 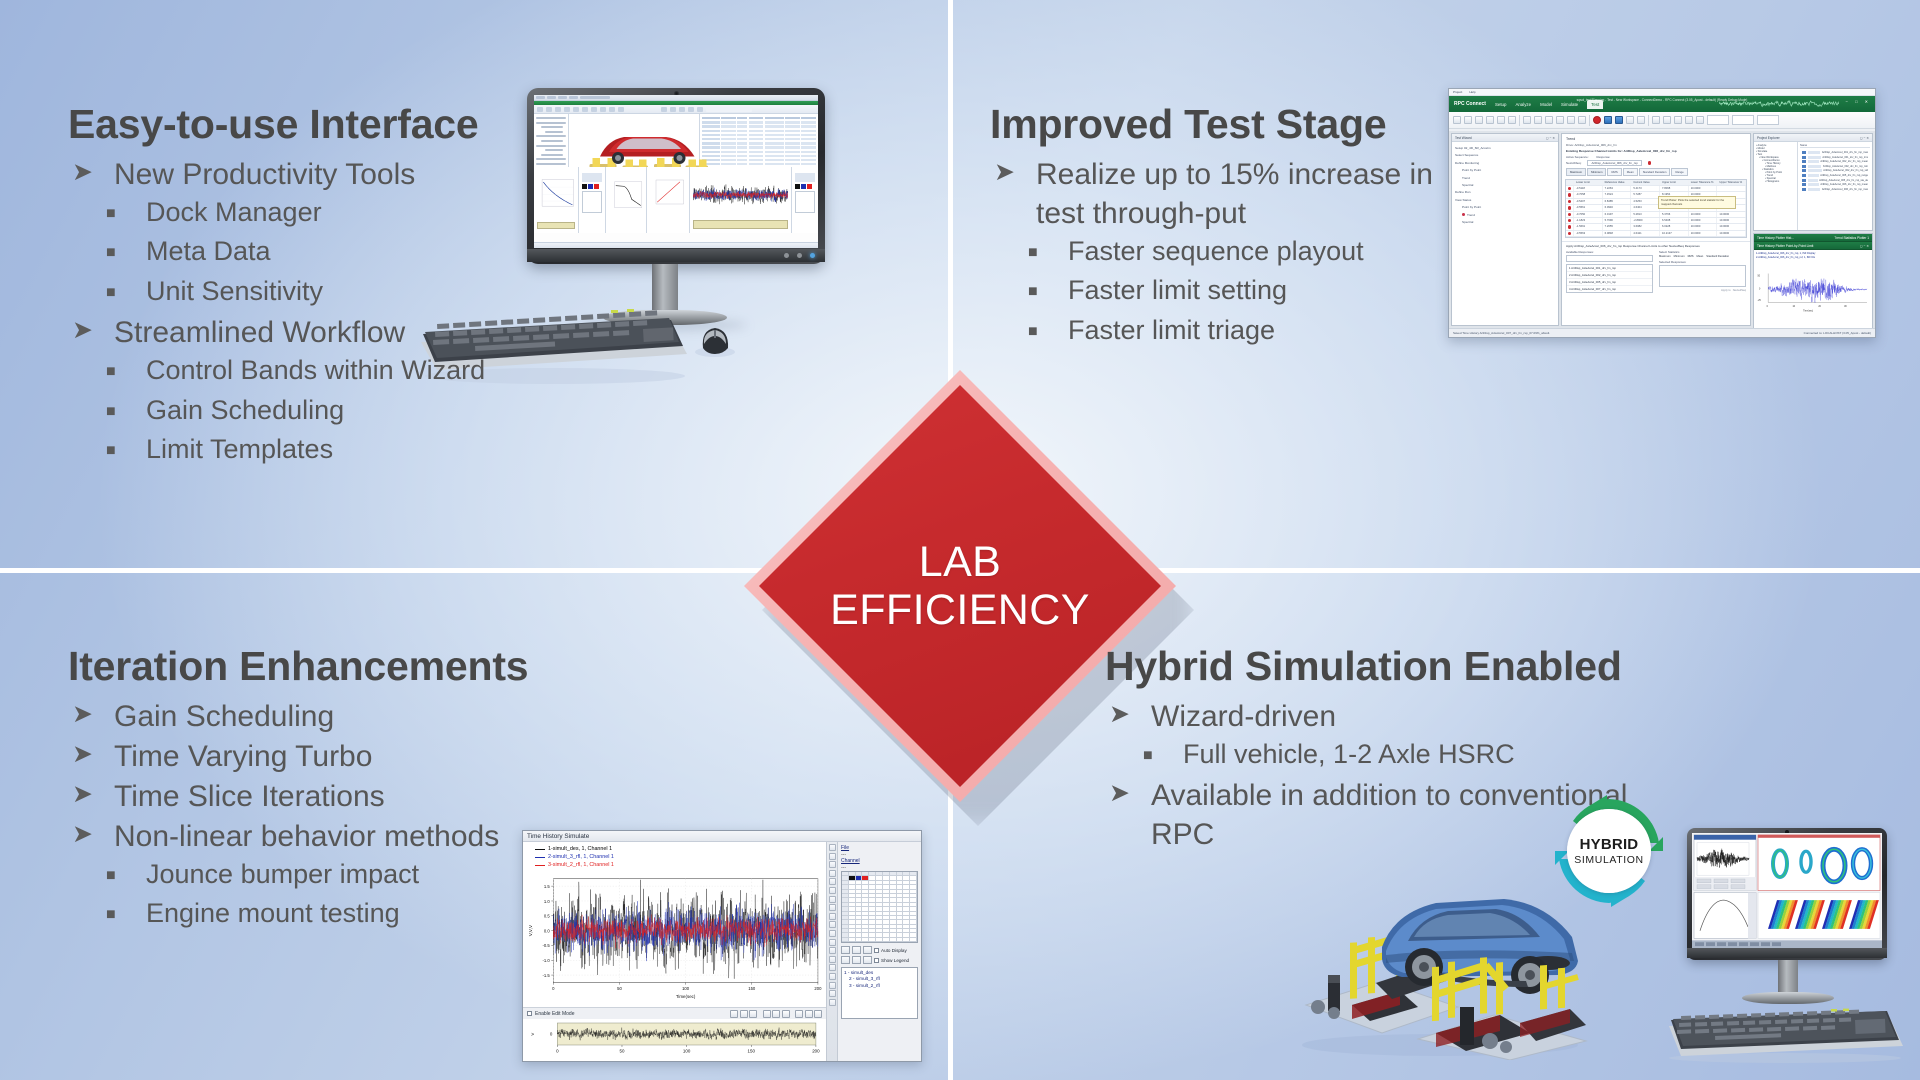 I want to click on crosshair-icon, so click(x=832, y=908).